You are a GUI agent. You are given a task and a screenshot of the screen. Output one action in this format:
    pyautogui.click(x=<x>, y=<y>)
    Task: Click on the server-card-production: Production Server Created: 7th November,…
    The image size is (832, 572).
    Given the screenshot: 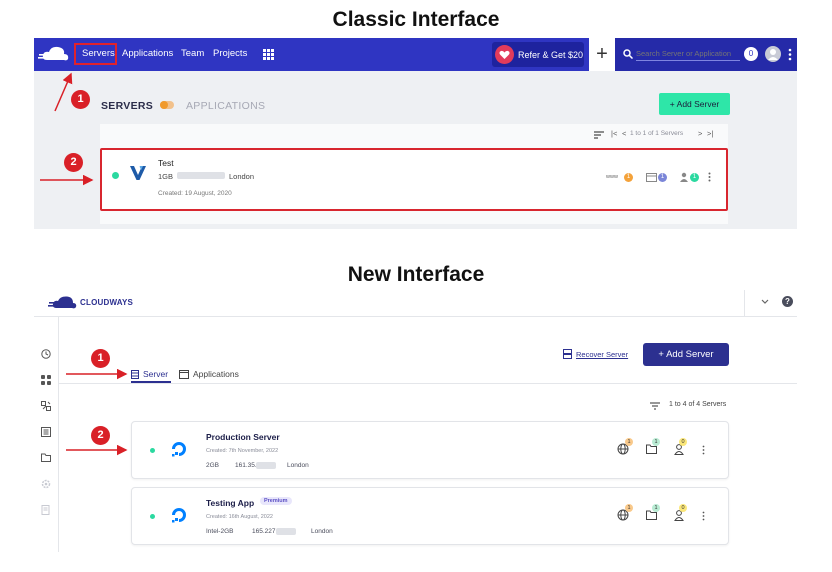 What is the action you would take?
    pyautogui.click(x=430, y=450)
    